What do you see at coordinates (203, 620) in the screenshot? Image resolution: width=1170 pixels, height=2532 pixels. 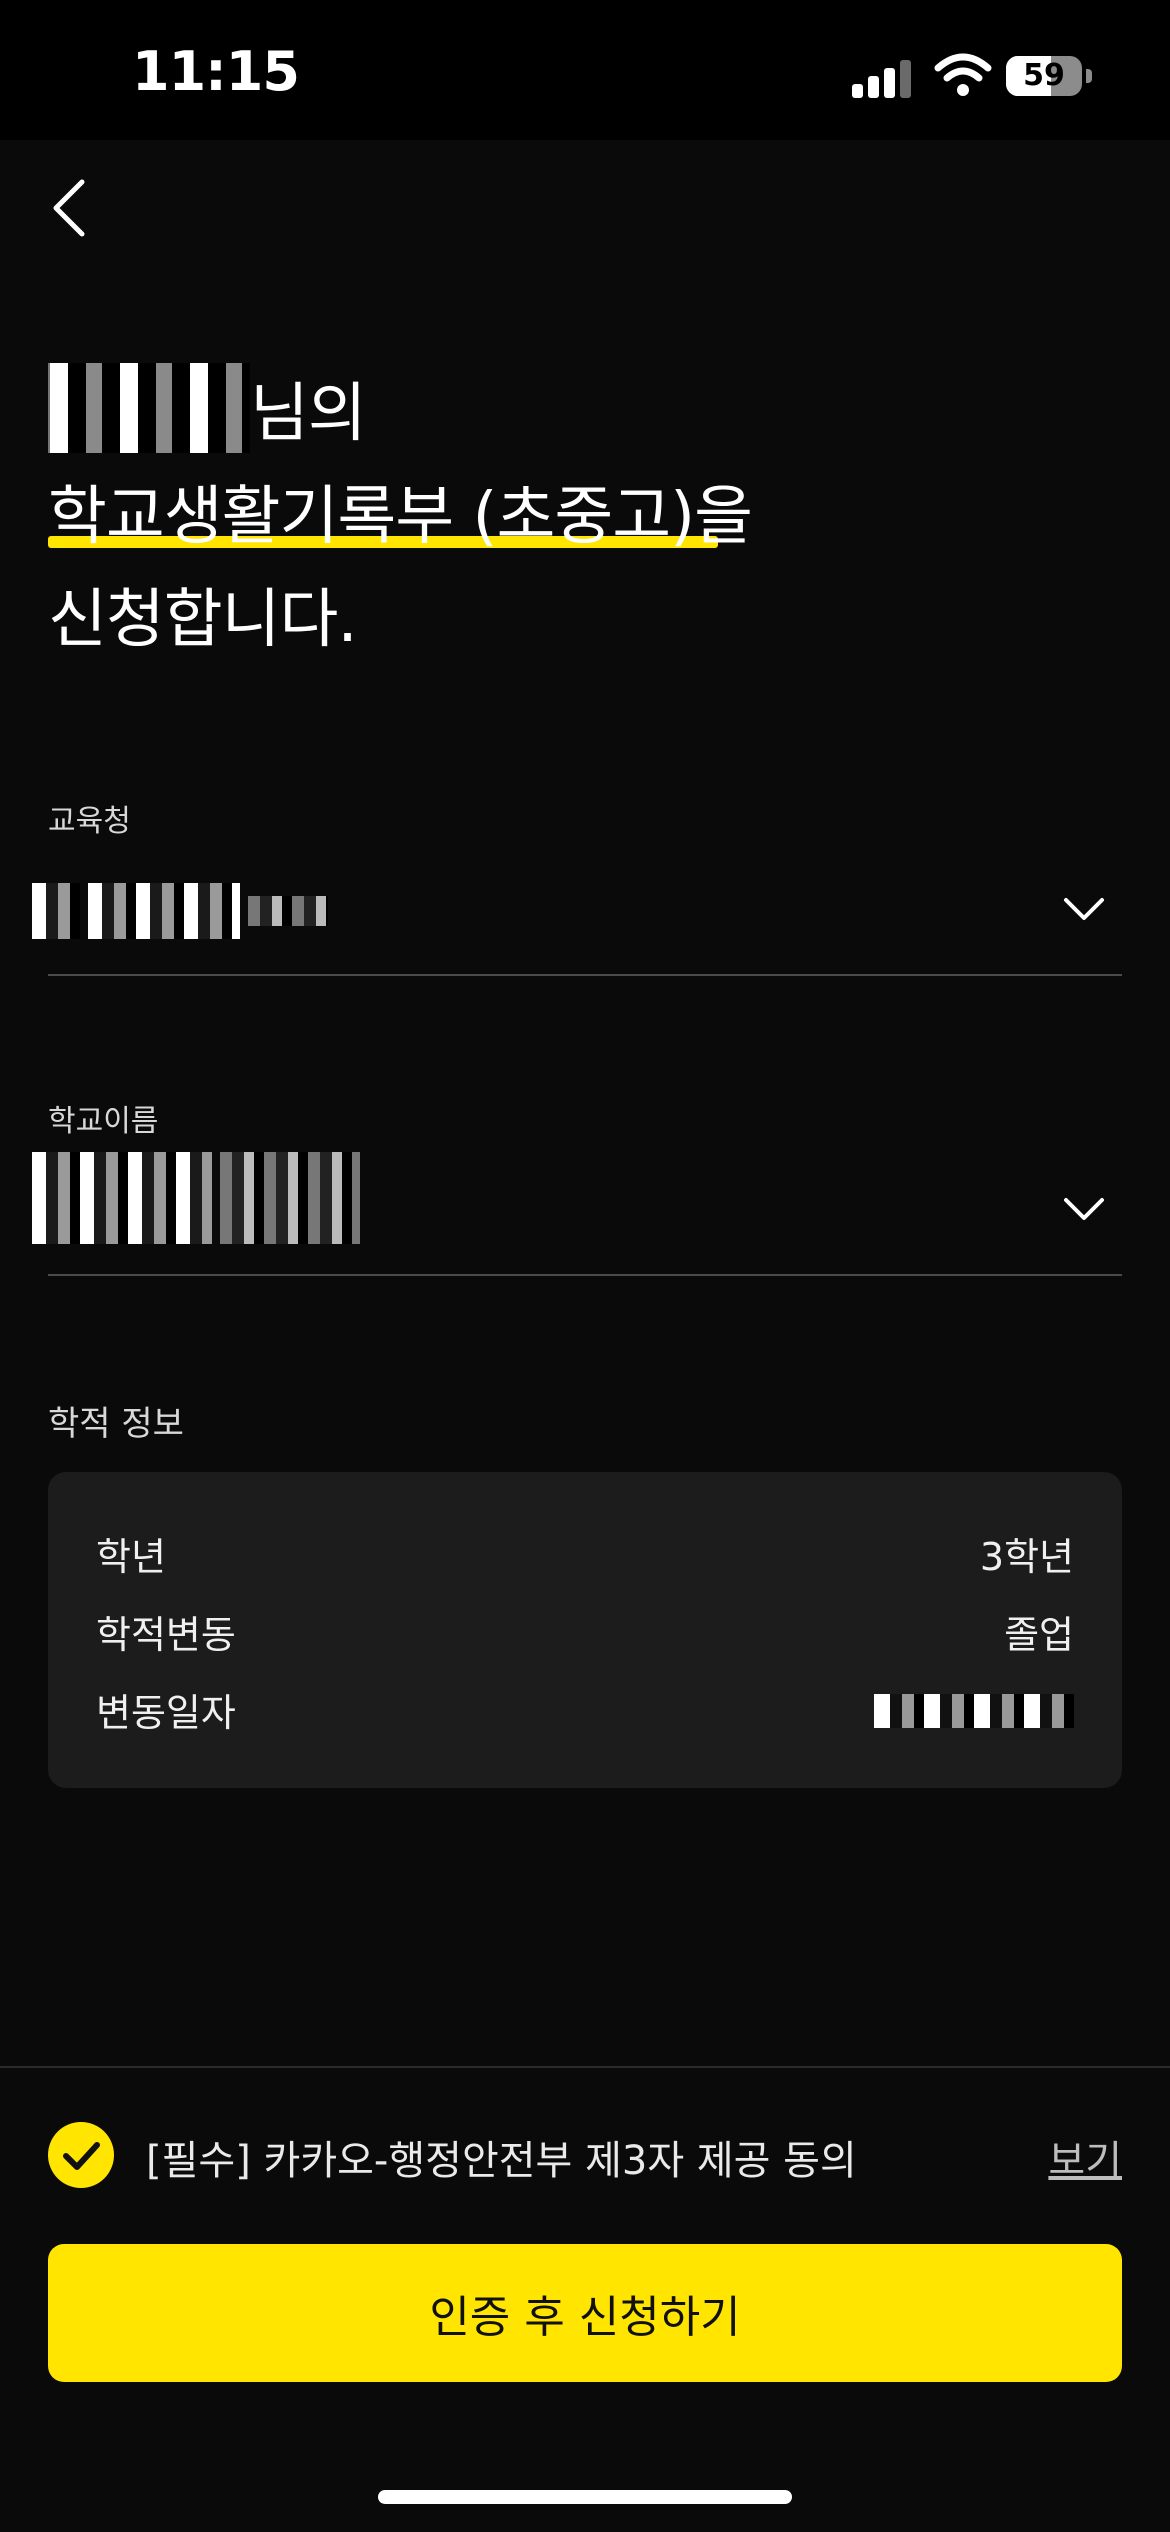 I see `headline-line-3: 신청합니다.` at bounding box center [203, 620].